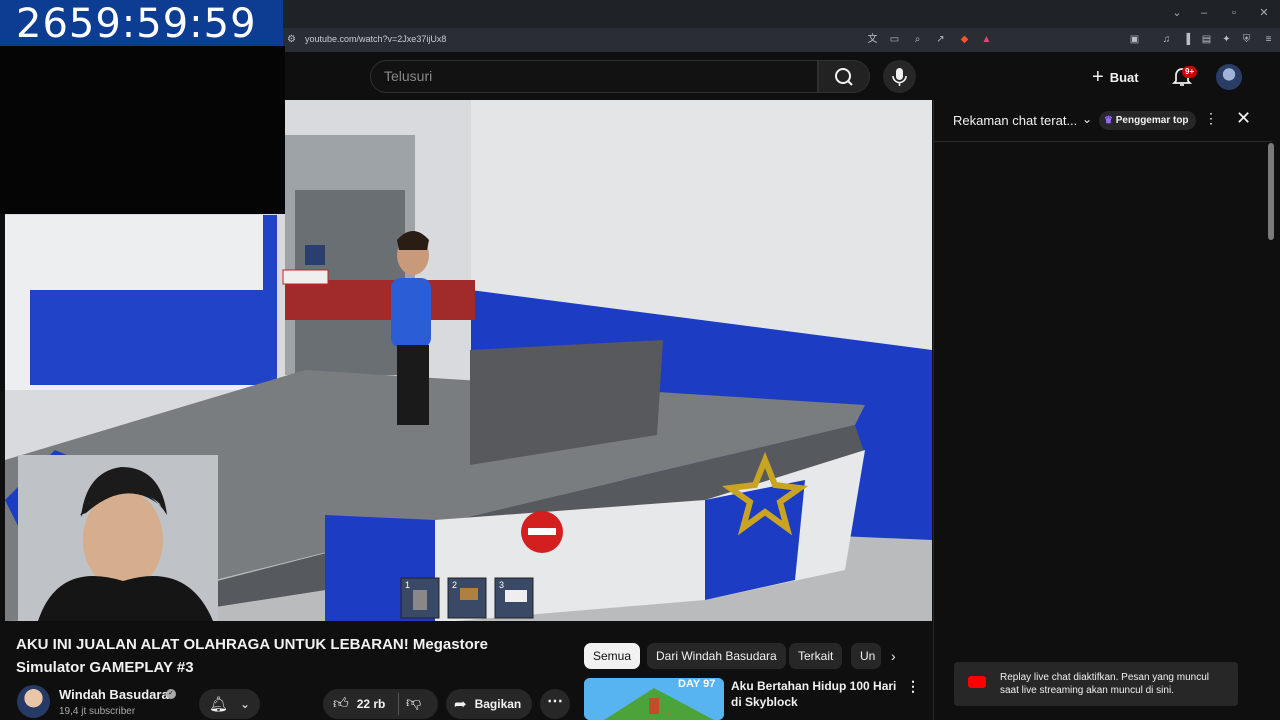  I want to click on timer-text: 2659:59:59, so click(136, 24).